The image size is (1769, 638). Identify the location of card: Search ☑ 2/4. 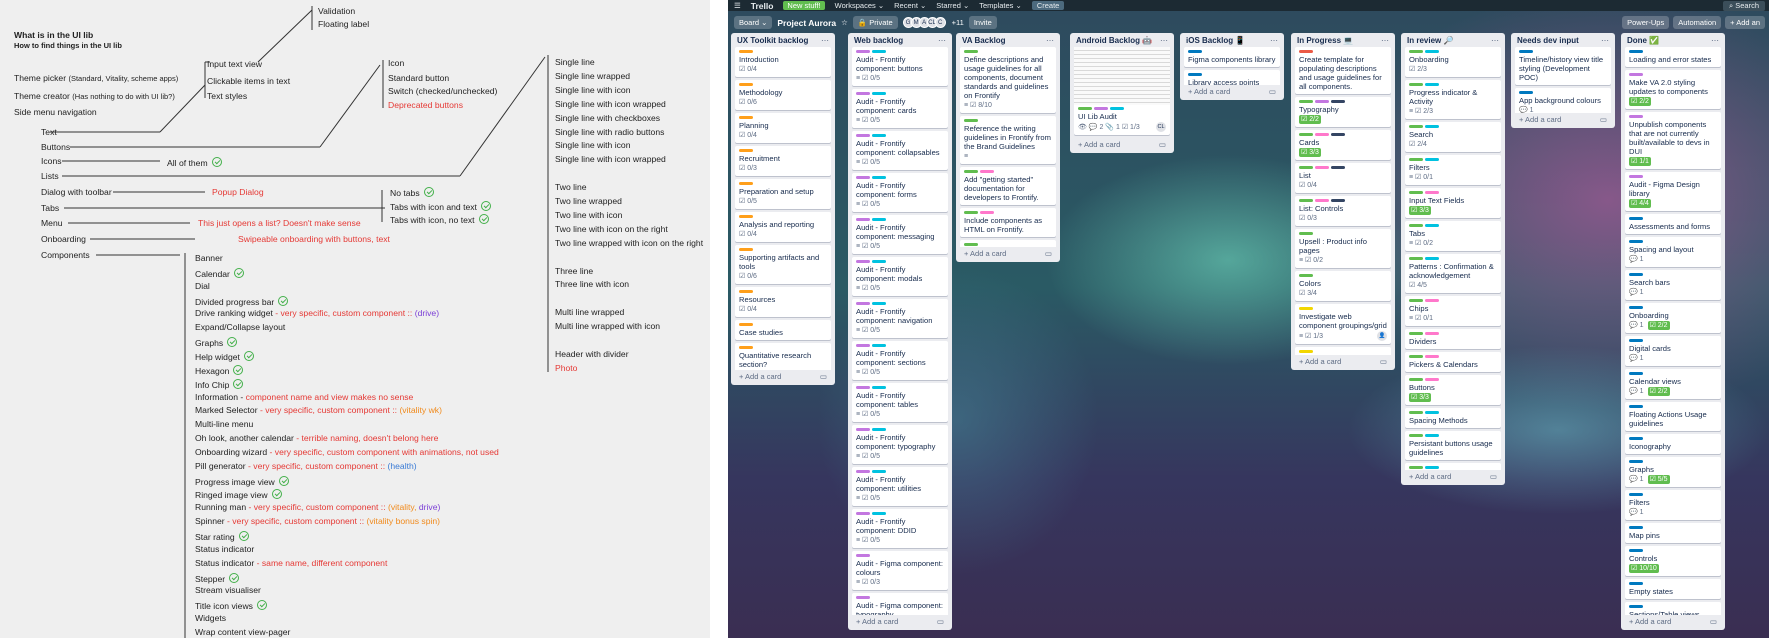
(1453, 137).